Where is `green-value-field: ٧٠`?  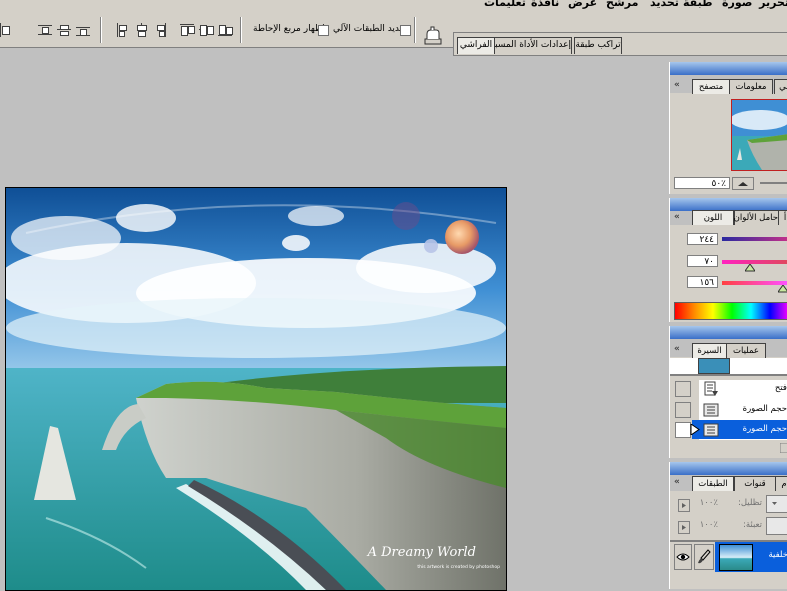 green-value-field: ٧٠ is located at coordinates (702, 261).